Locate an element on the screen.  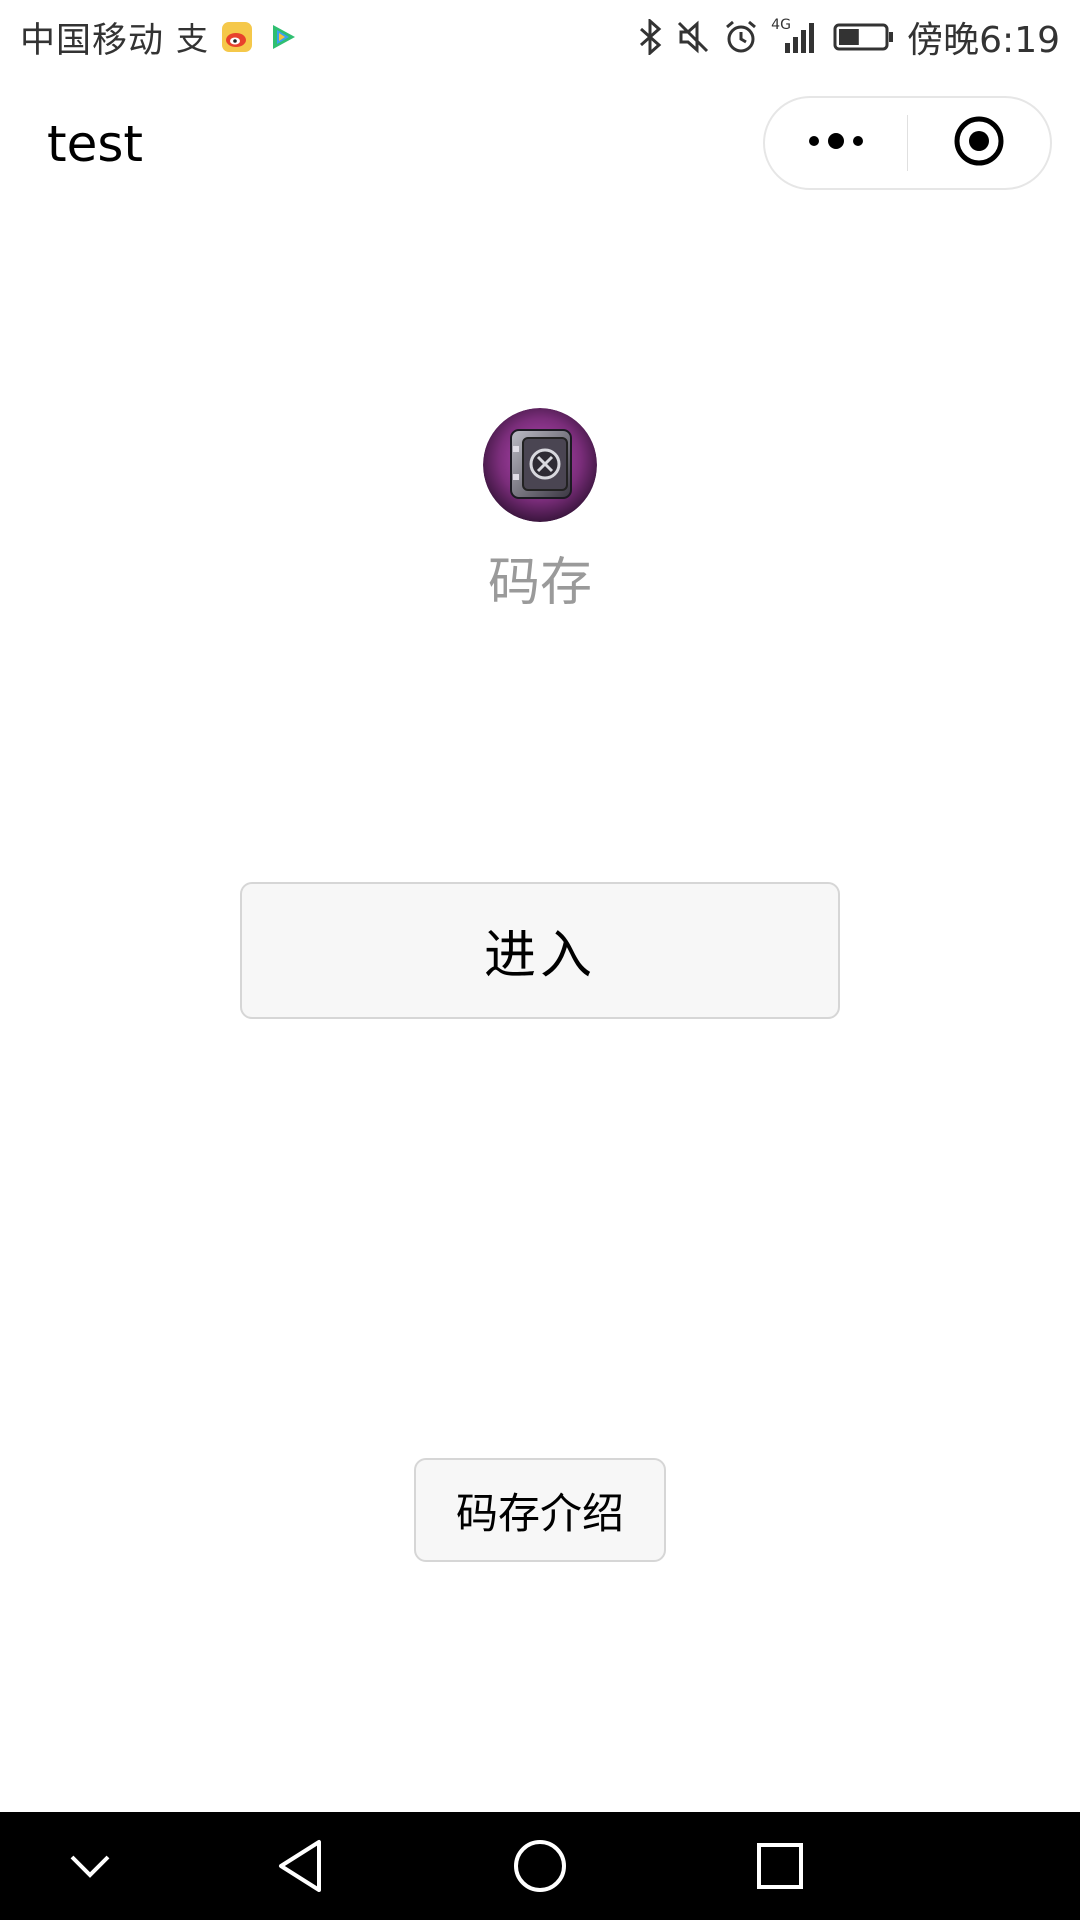
status-right: 4G 傍晚6:19 is located at coordinates (848, 37).